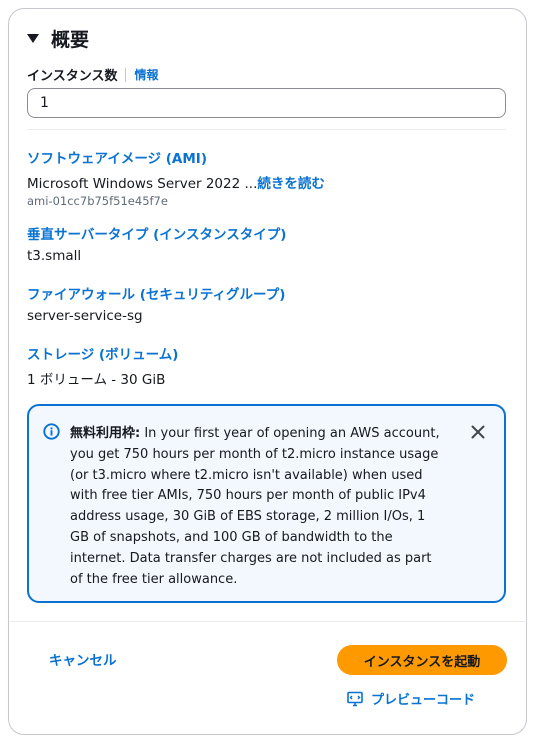 The image size is (536, 742). What do you see at coordinates (266, 129) in the screenshot?
I see `divider` at bounding box center [266, 129].